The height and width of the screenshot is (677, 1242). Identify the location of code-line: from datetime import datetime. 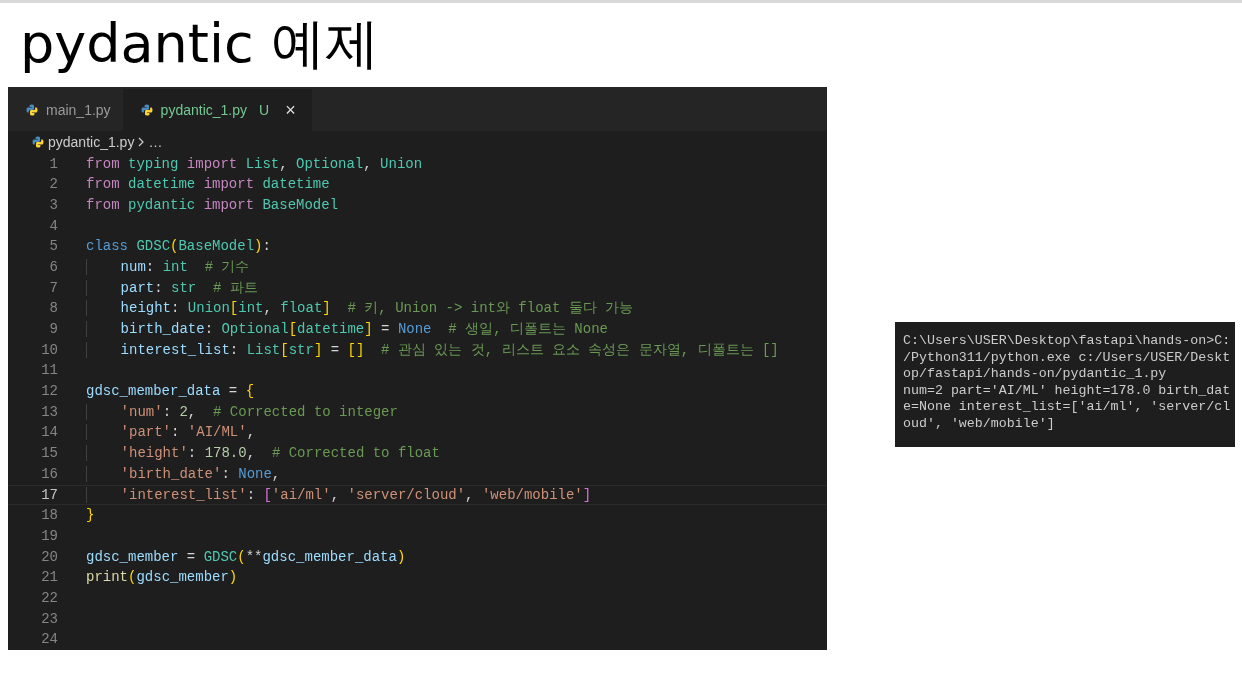
(208, 185).